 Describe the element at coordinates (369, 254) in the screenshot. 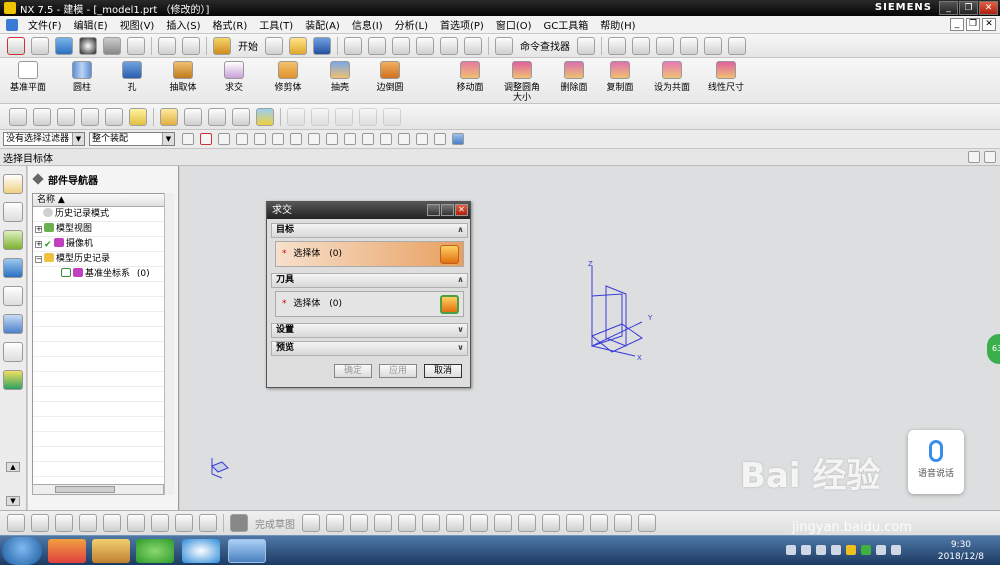

I see `target-select-body: * 选择体 (0)` at that location.